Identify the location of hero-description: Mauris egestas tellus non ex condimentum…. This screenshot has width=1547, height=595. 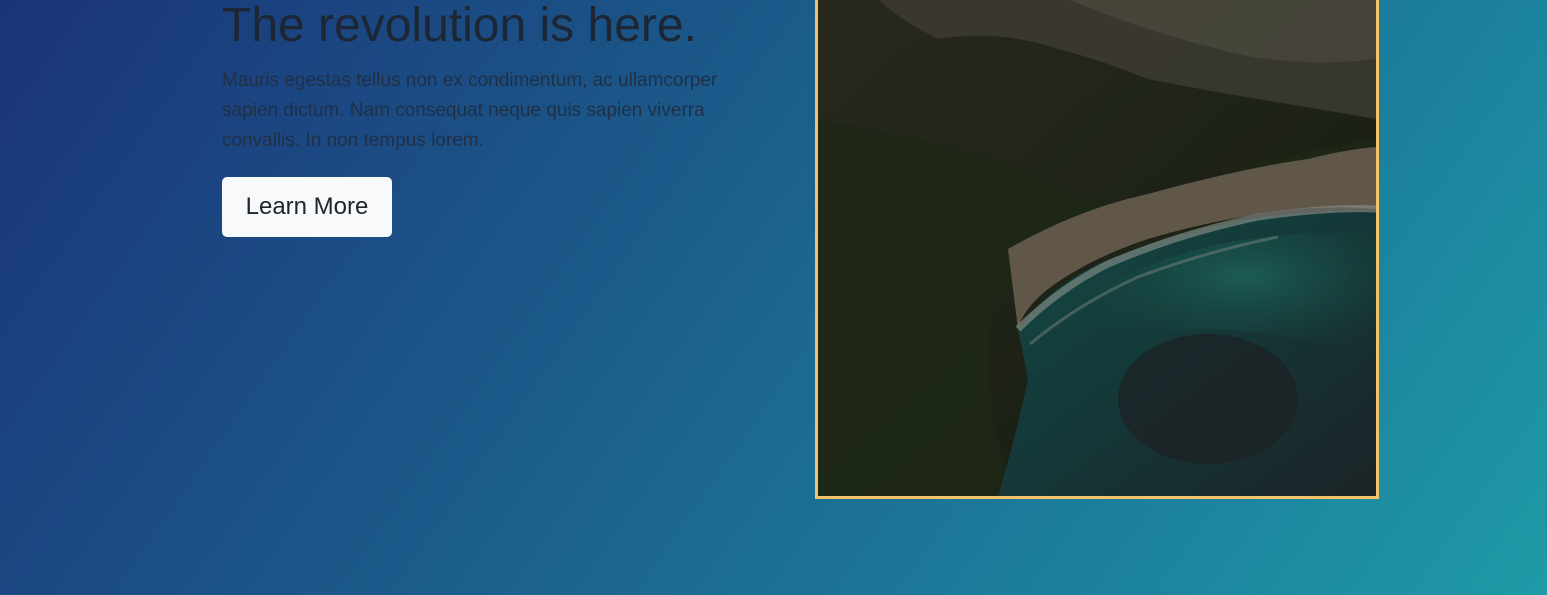
(470, 110).